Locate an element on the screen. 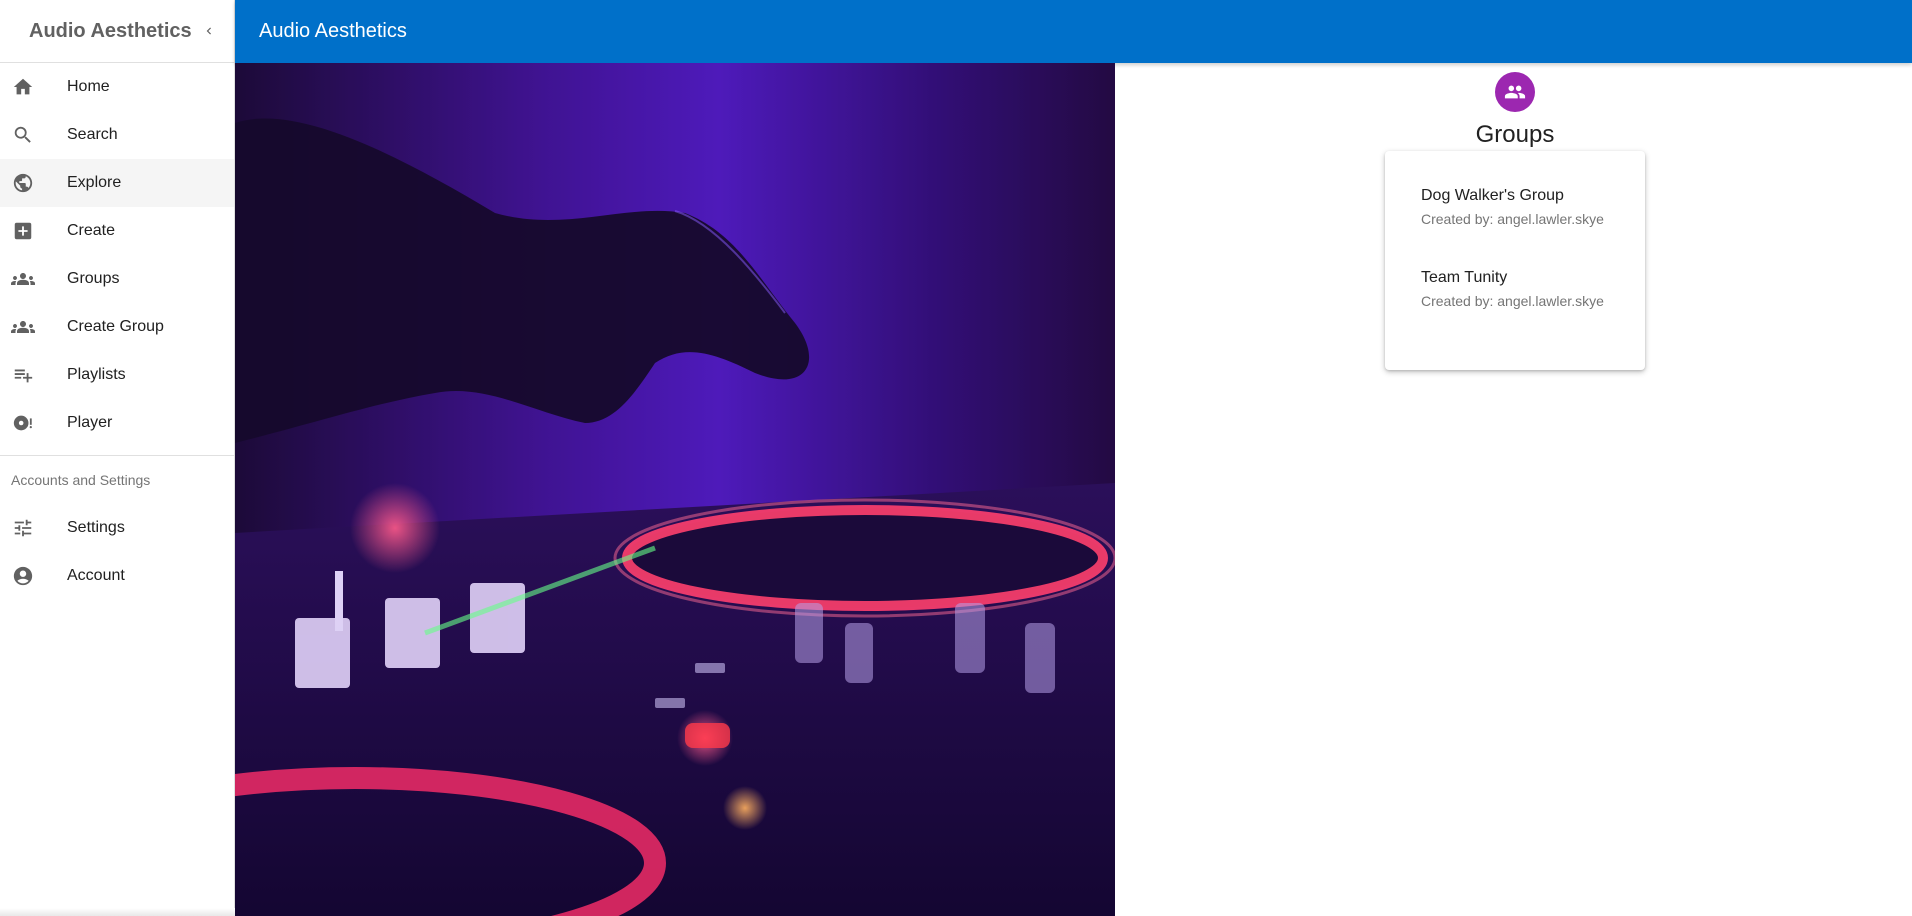  groups-heading: Groups is located at coordinates (1515, 134).